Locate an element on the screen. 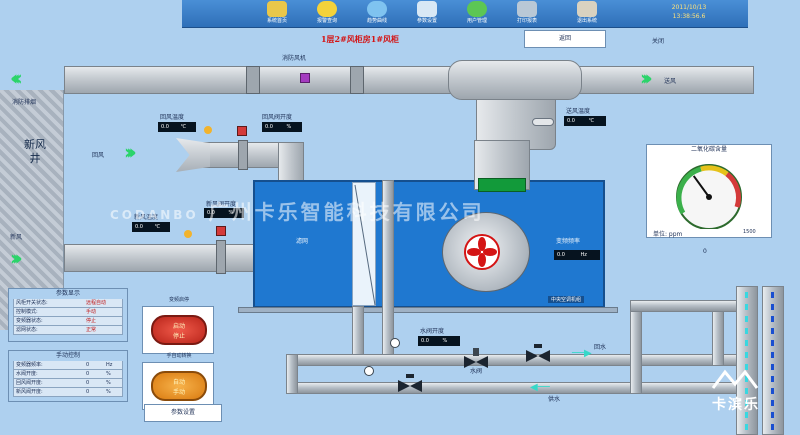  auto-label: 自动 is located at coordinates (178, 382).